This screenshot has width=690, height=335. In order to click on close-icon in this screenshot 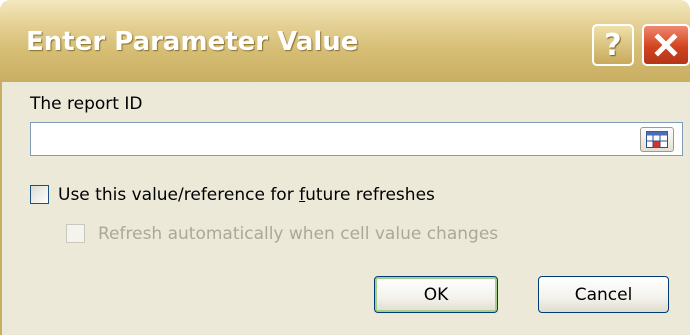, I will do `click(666, 45)`.